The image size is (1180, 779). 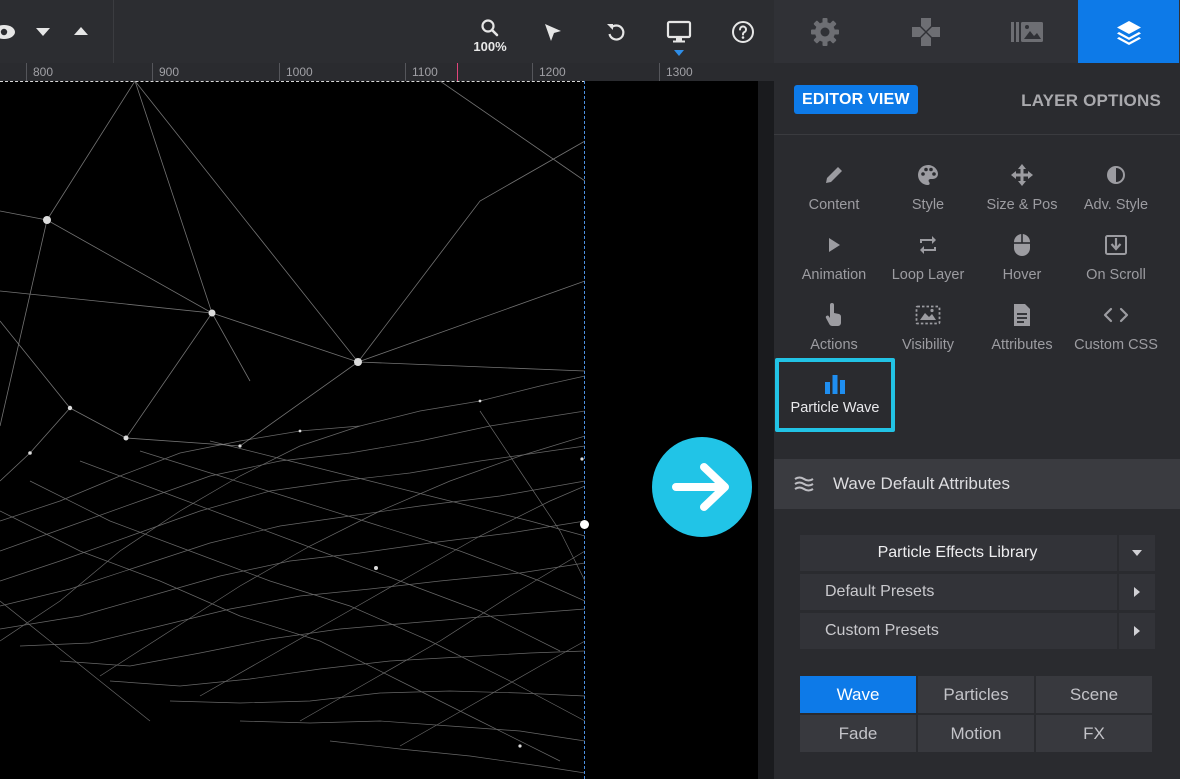 I want to click on undo-icon, so click(x=616, y=32).